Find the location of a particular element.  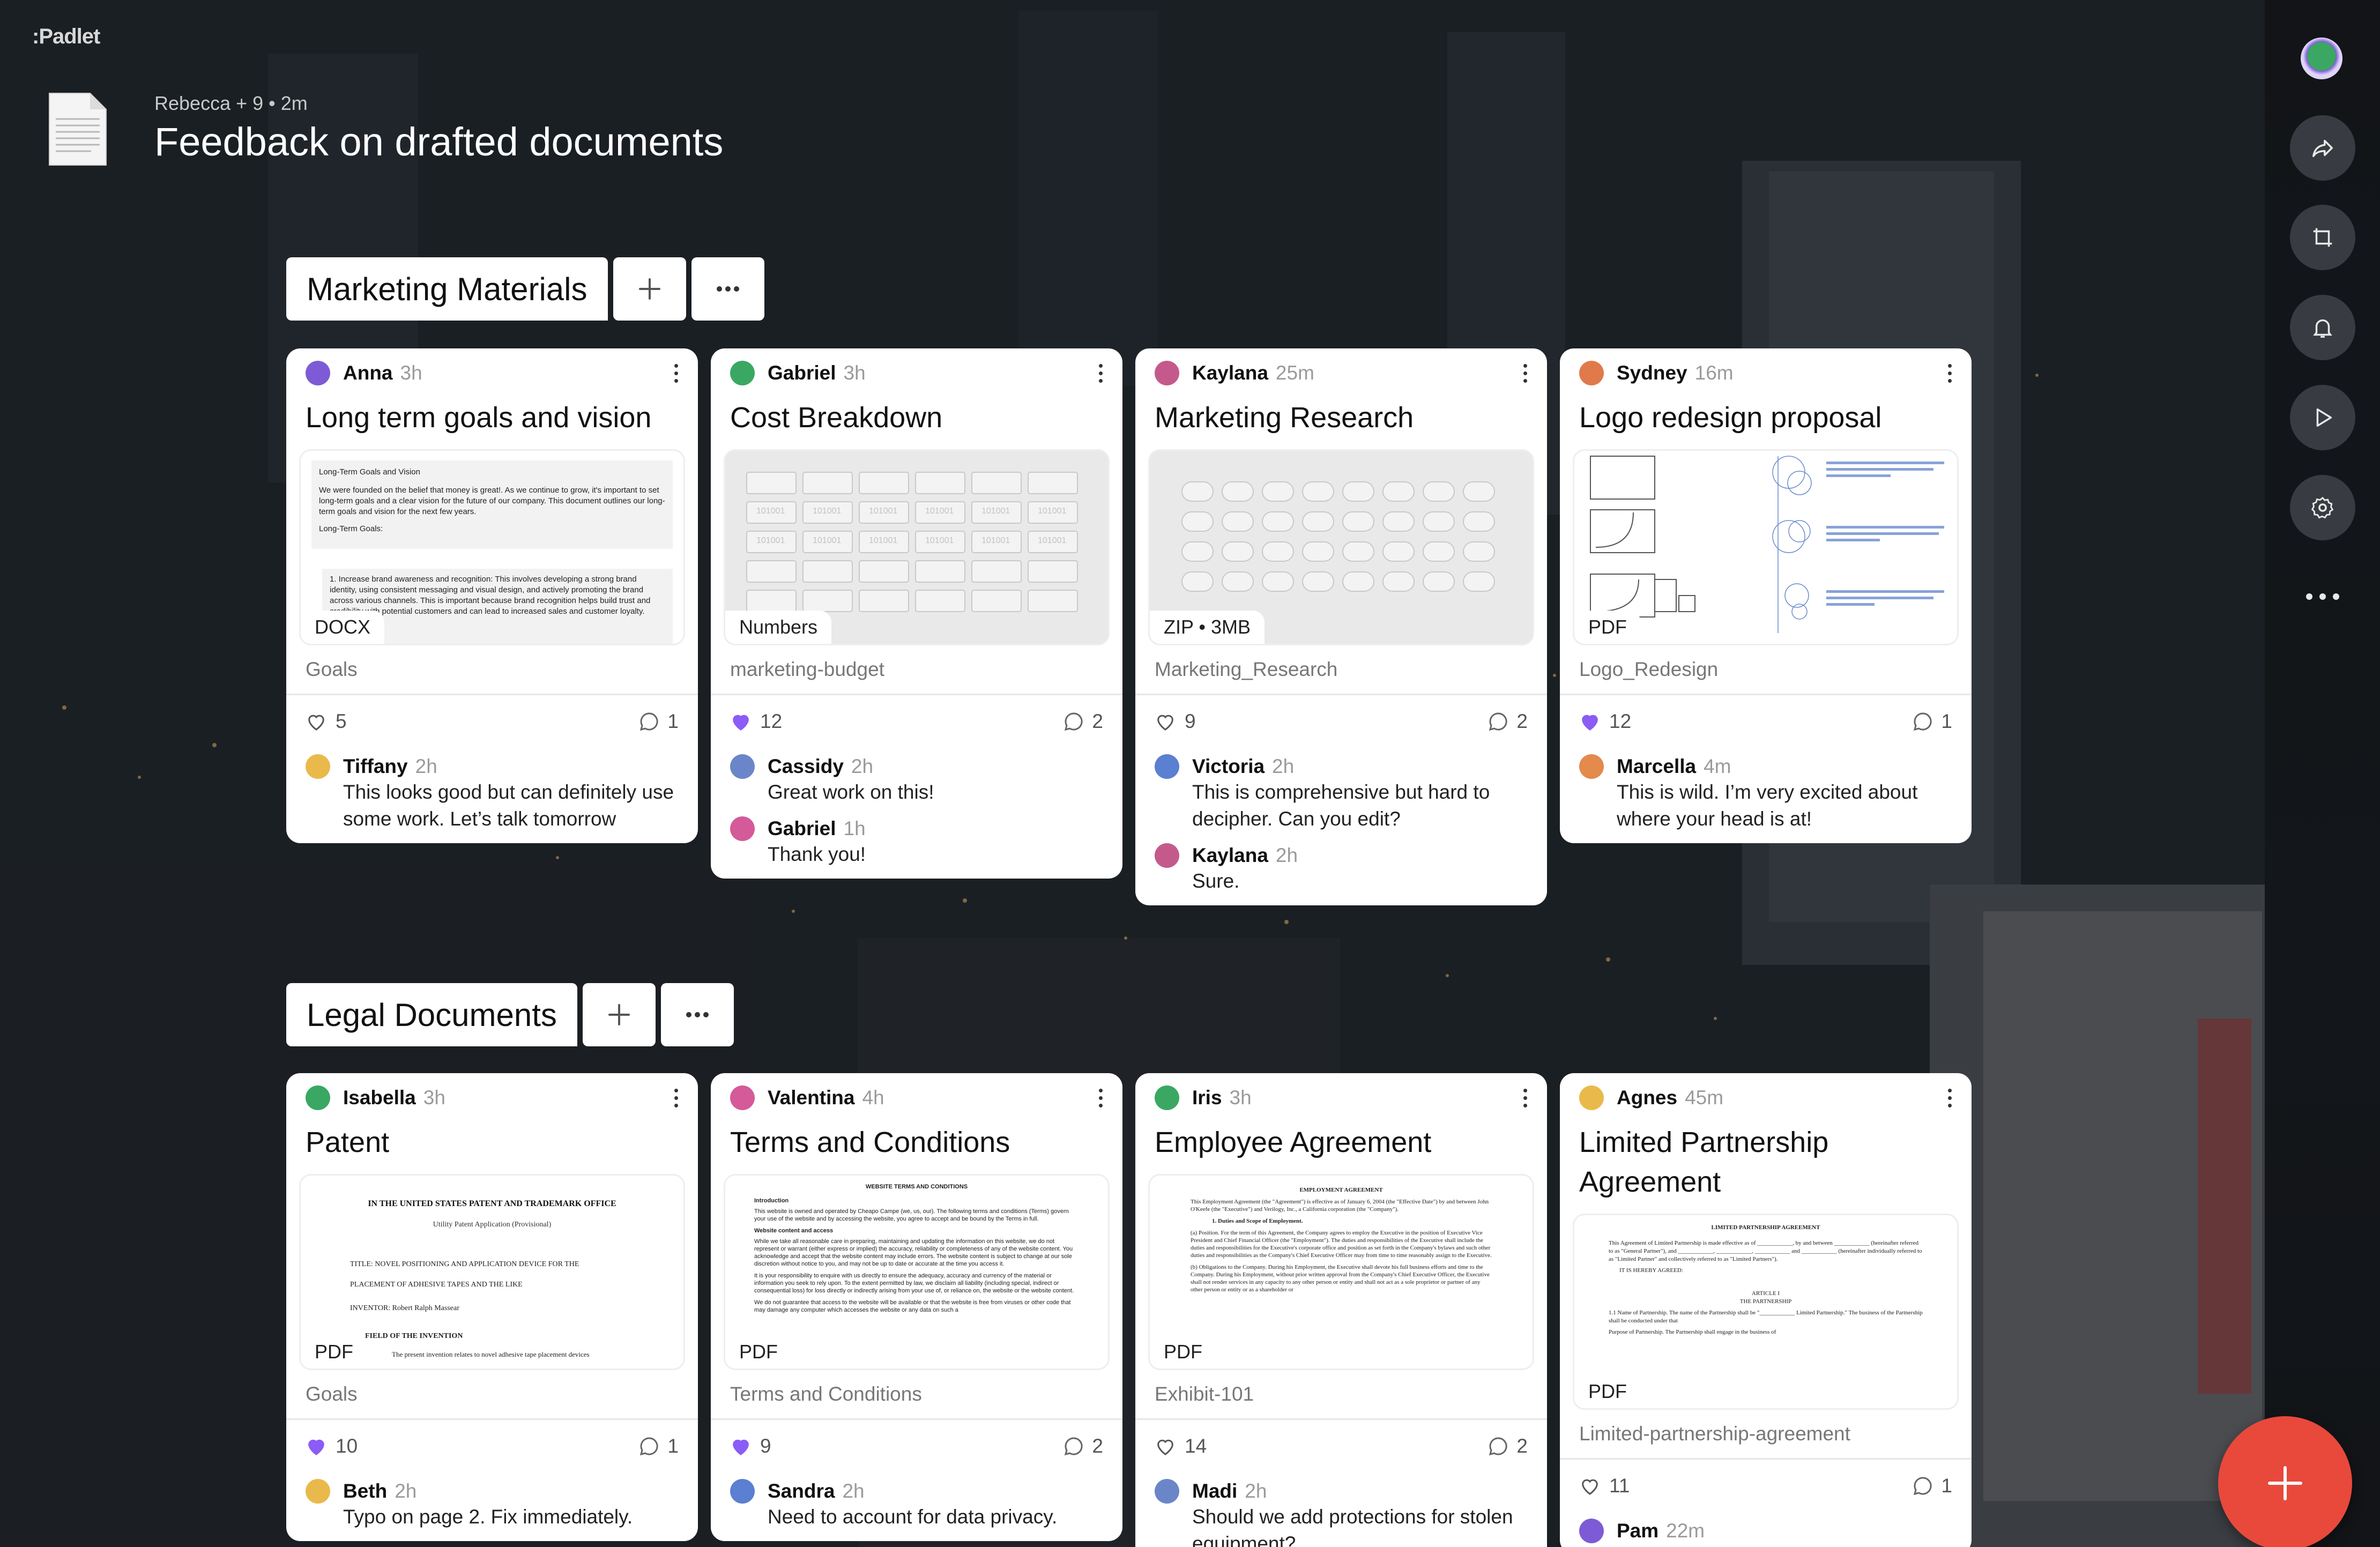

preview-s1: 1. Duties and Scope of Employment. is located at coordinates (1257, 1221).